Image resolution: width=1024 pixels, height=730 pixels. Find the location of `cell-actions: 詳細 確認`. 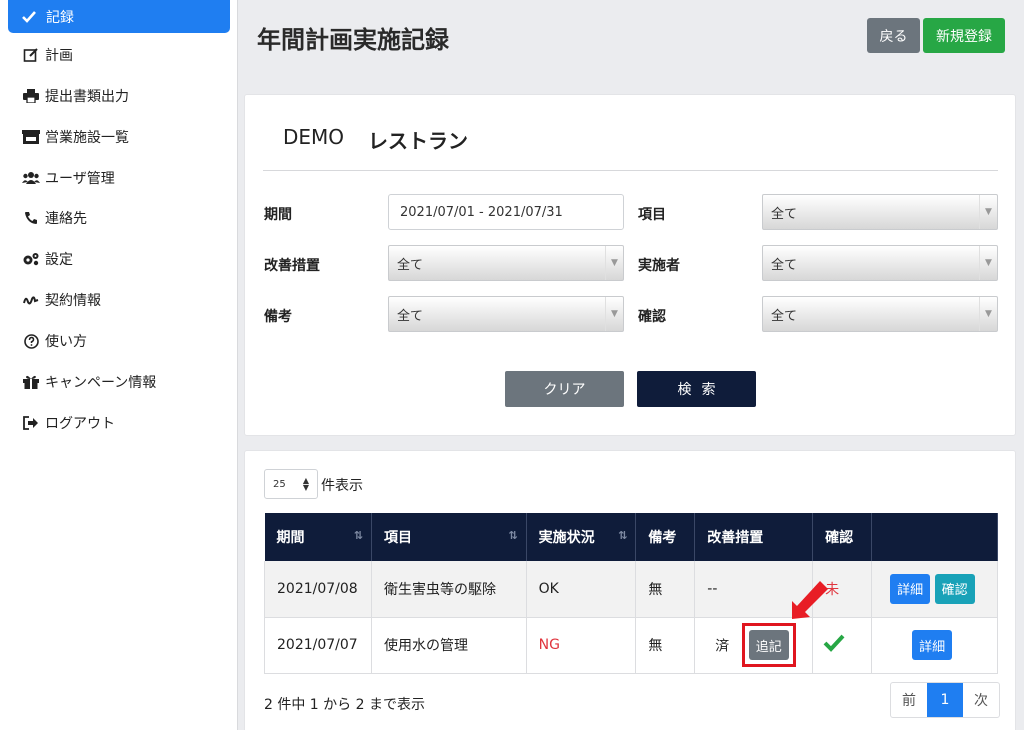

cell-actions: 詳細 確認 is located at coordinates (934, 589).